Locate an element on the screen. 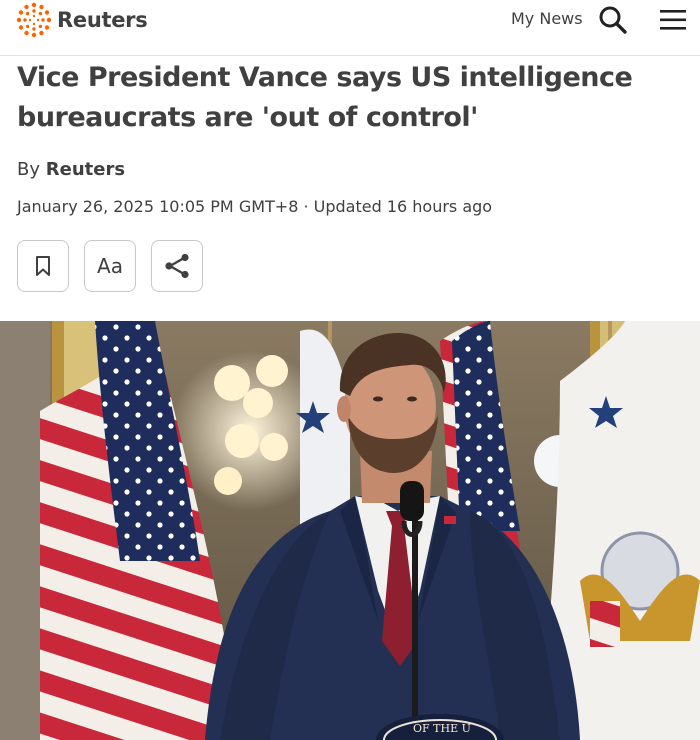  share-icon is located at coordinates (177, 266).